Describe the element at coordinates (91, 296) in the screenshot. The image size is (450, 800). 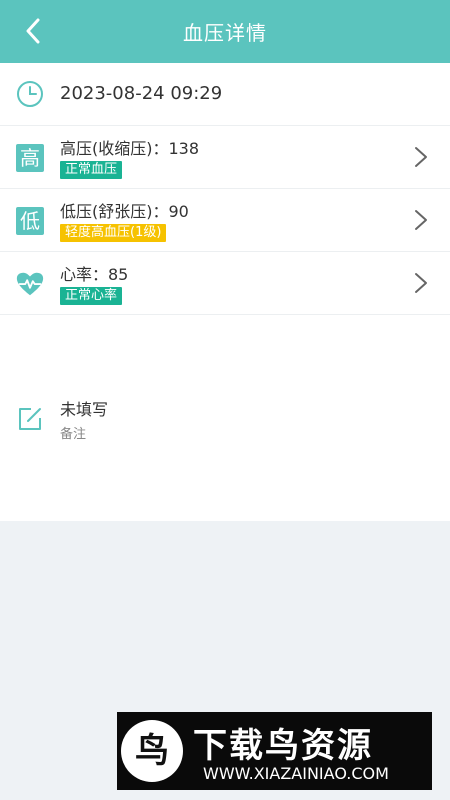
I see `heart-rate-status-badge: 正常心率` at that location.